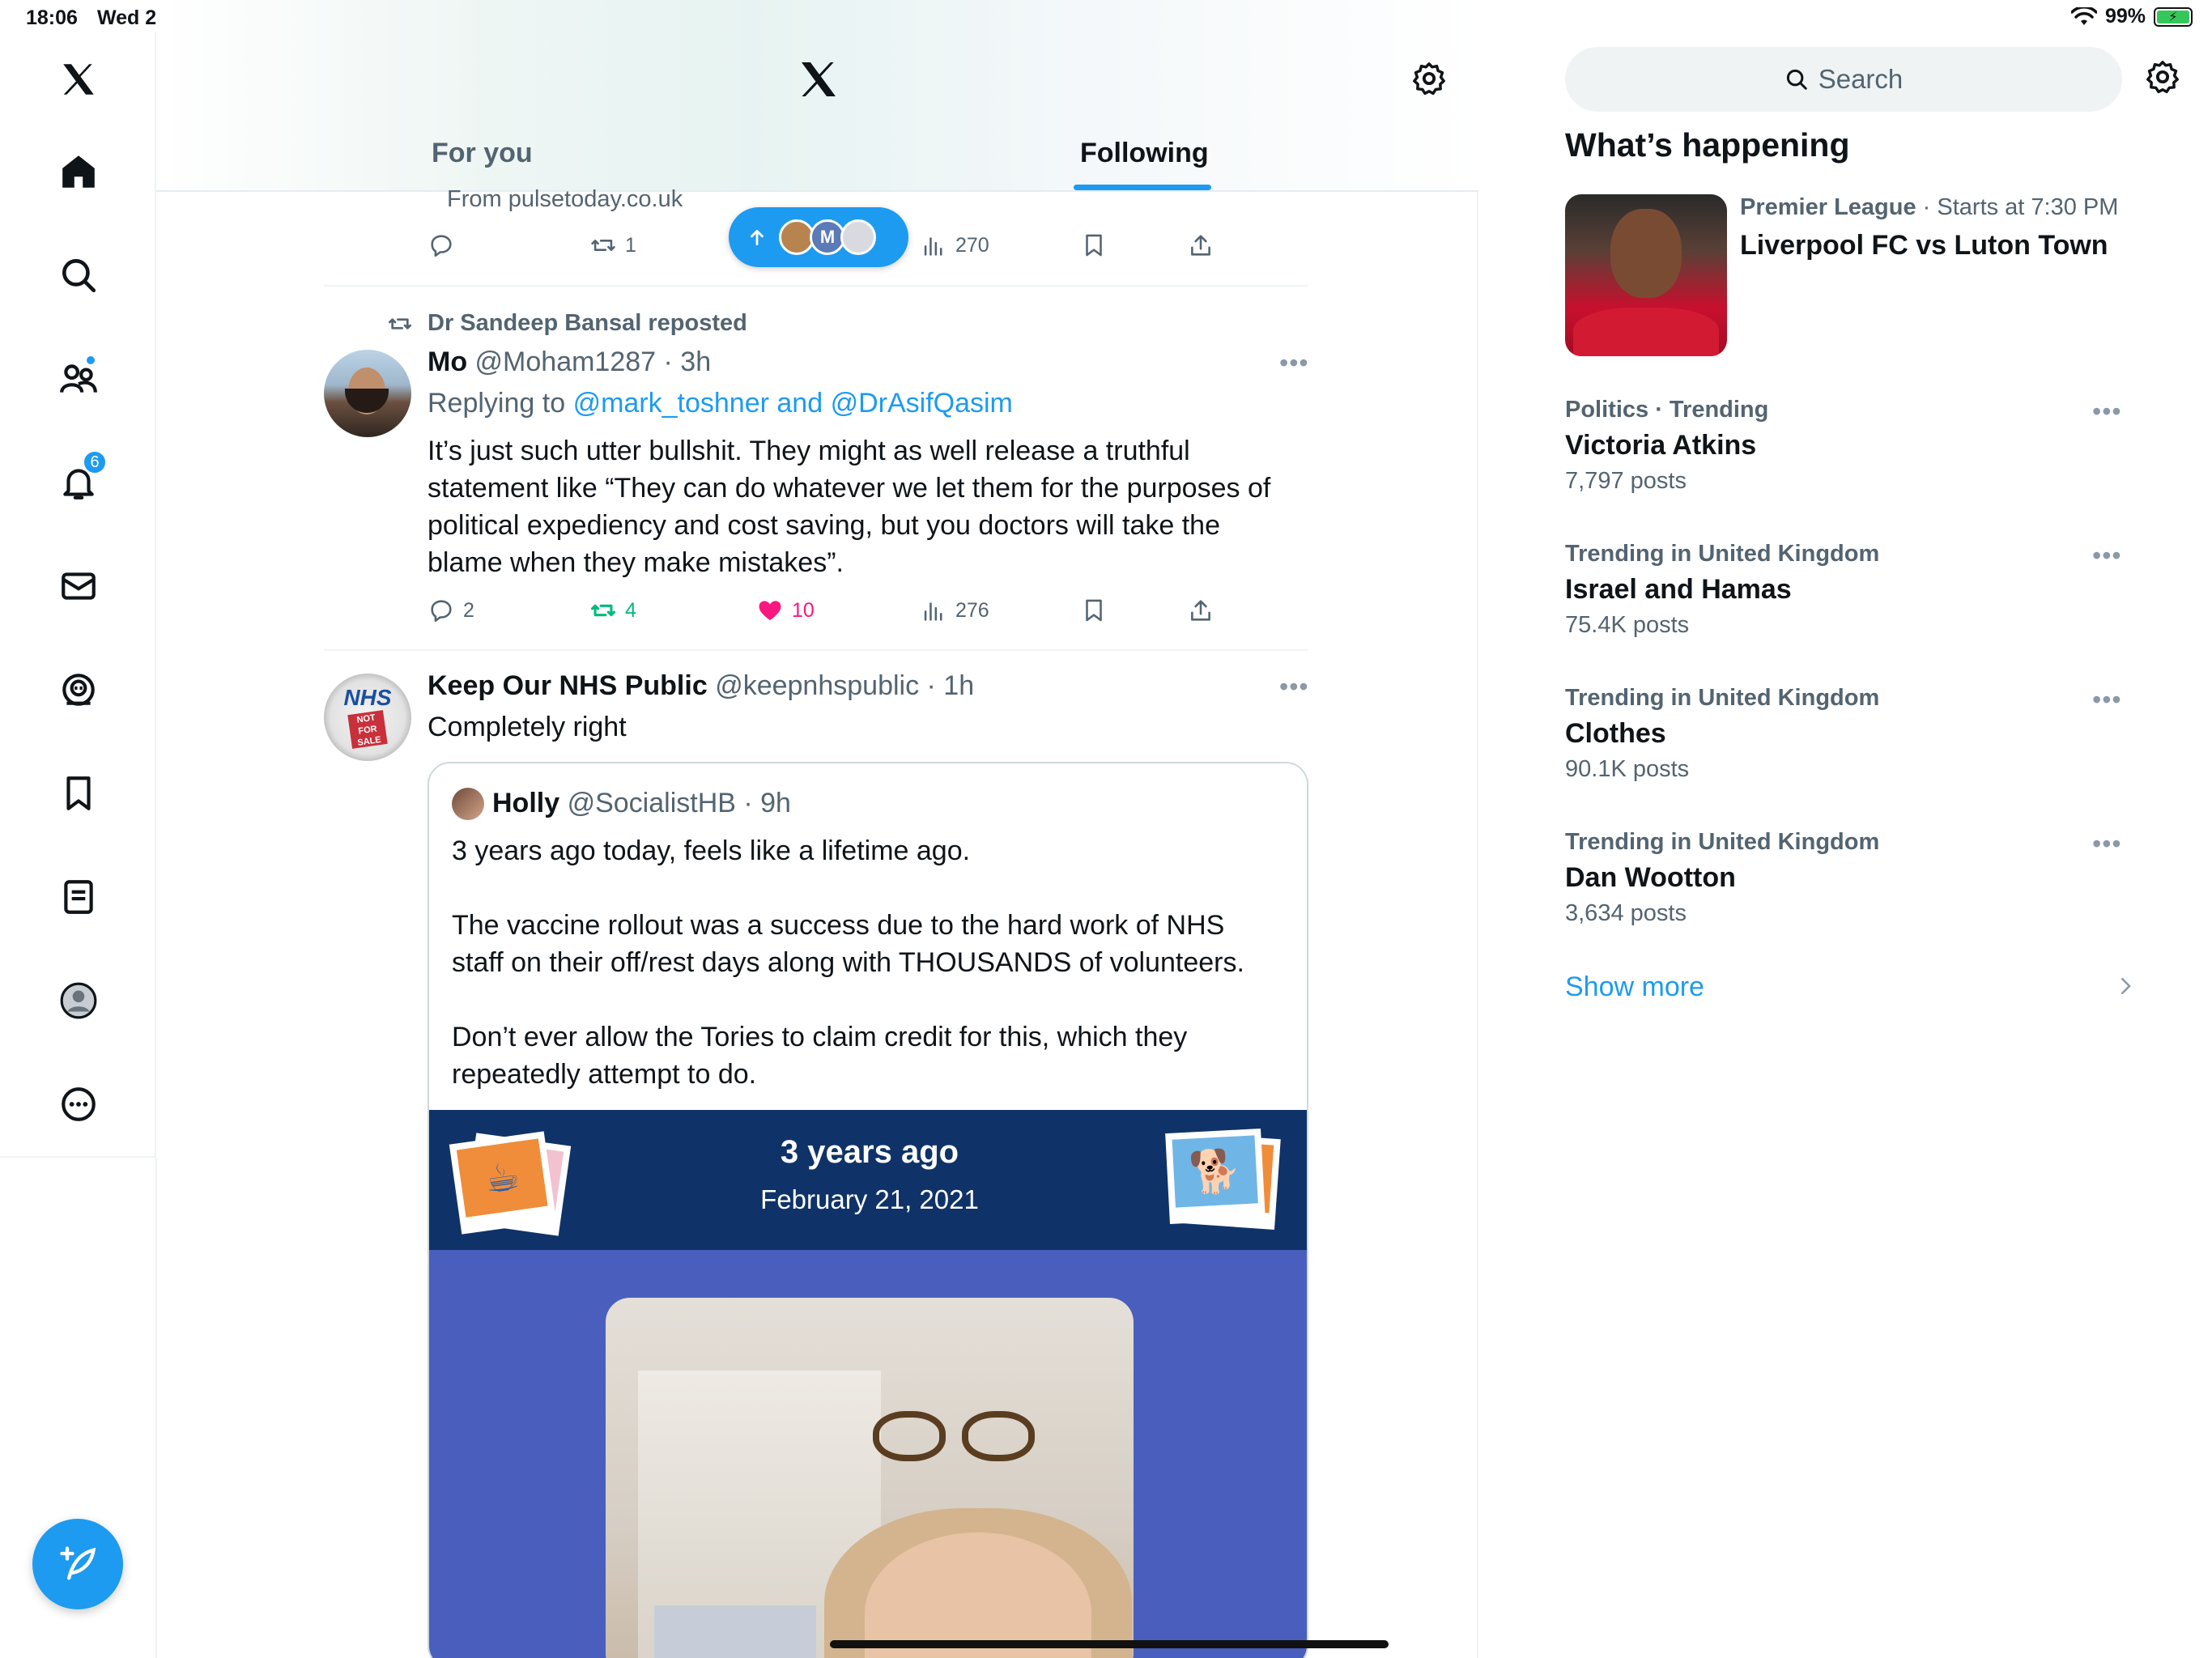  I want to click on reply-button: 2, so click(451, 610).